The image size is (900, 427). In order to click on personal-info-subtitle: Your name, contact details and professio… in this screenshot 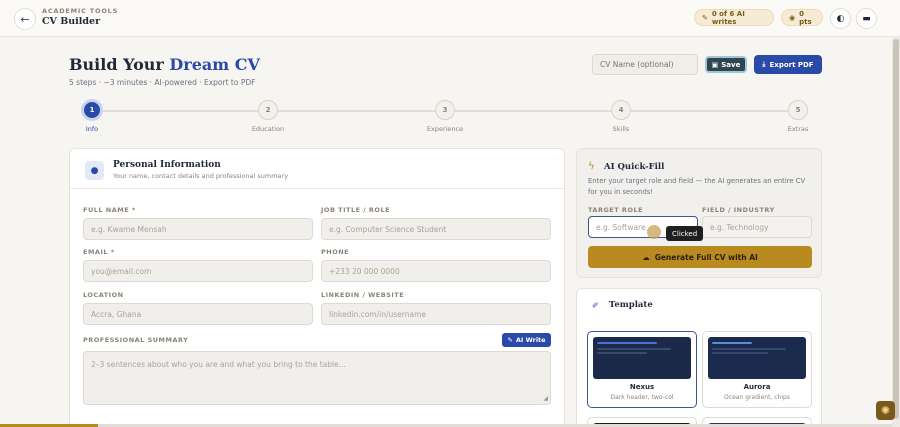, I will do `click(201, 176)`.